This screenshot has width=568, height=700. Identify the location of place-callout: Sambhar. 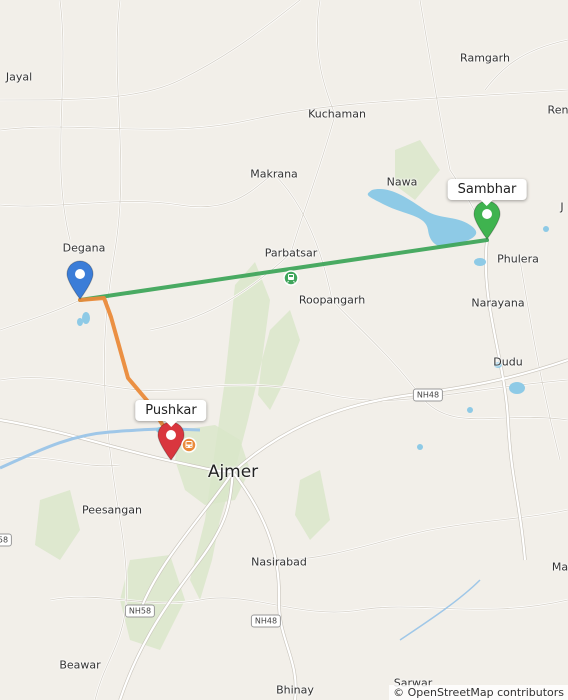
(487, 192).